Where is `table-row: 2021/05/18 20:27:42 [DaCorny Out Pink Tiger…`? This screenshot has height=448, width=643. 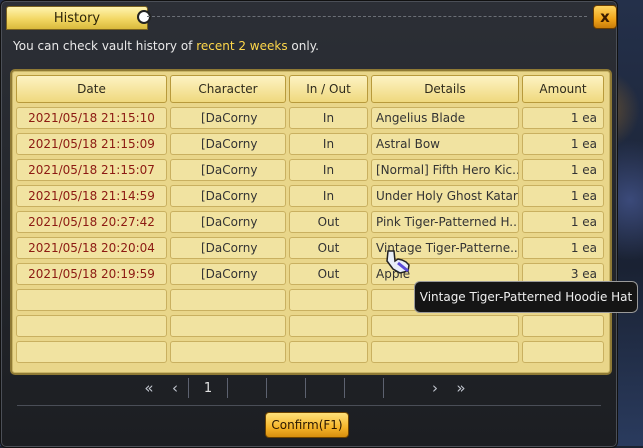
table-row: 2021/05/18 20:27:42 [DaCorny Out Pink Tiger… is located at coordinates (310, 222).